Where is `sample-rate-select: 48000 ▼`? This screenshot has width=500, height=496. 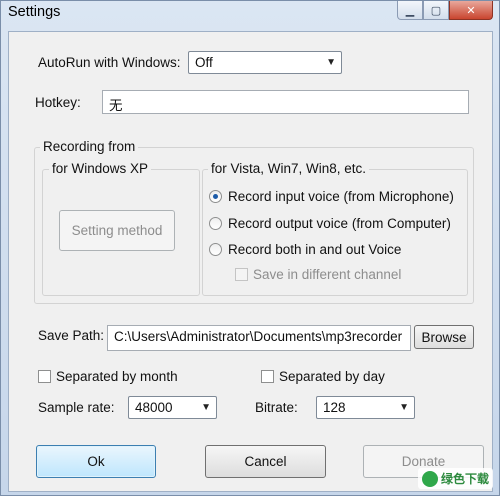
sample-rate-select: 48000 ▼ is located at coordinates (172, 407).